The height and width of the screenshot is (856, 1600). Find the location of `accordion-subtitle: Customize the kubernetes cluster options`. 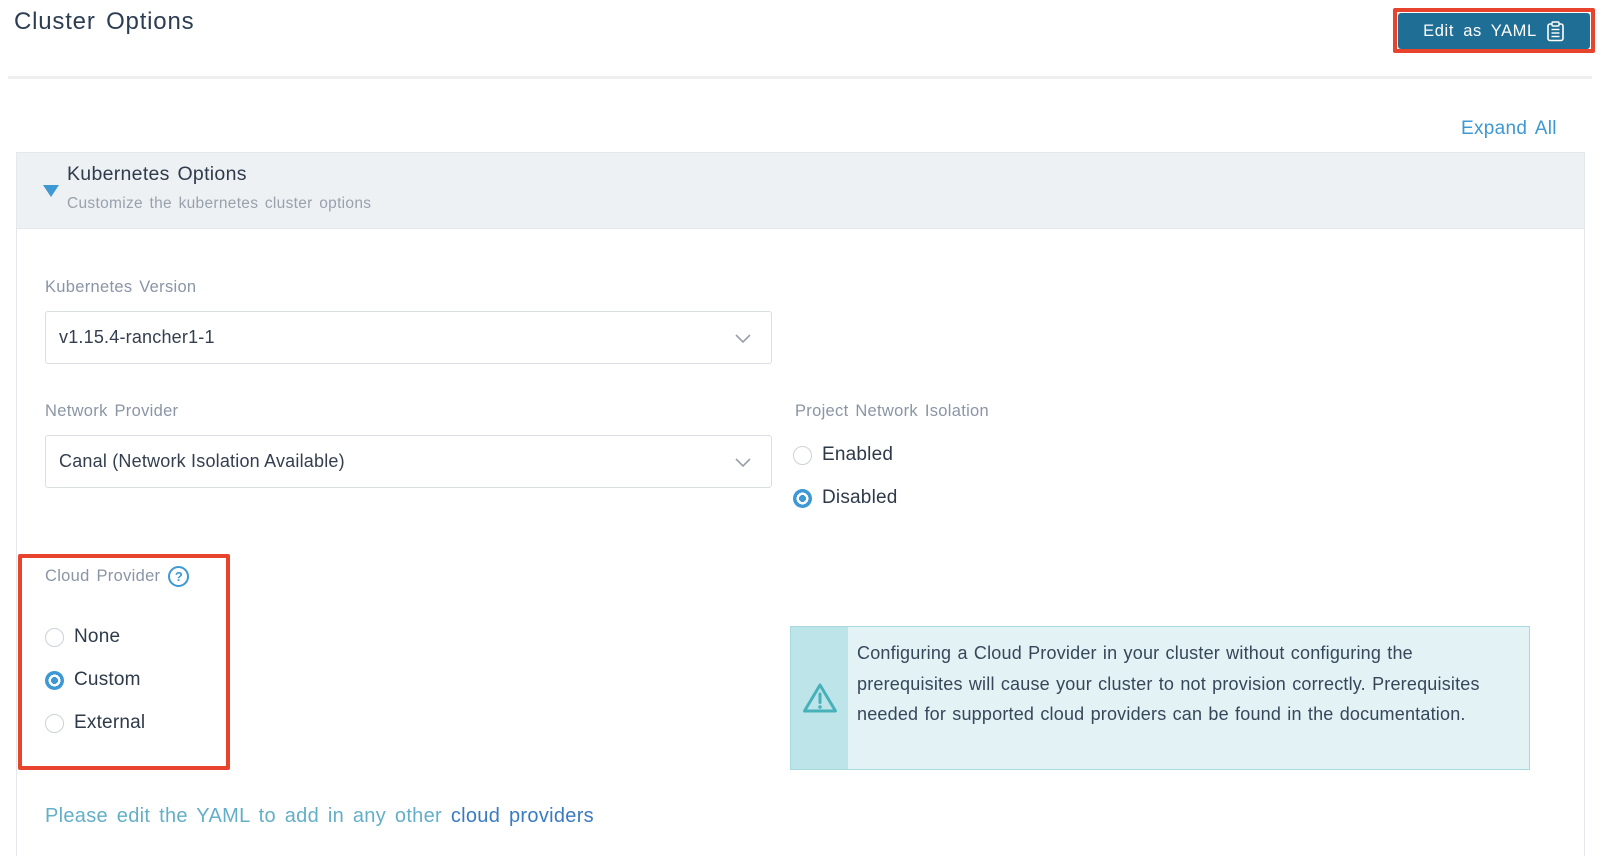

accordion-subtitle: Customize the kubernetes cluster options is located at coordinates (219, 203).